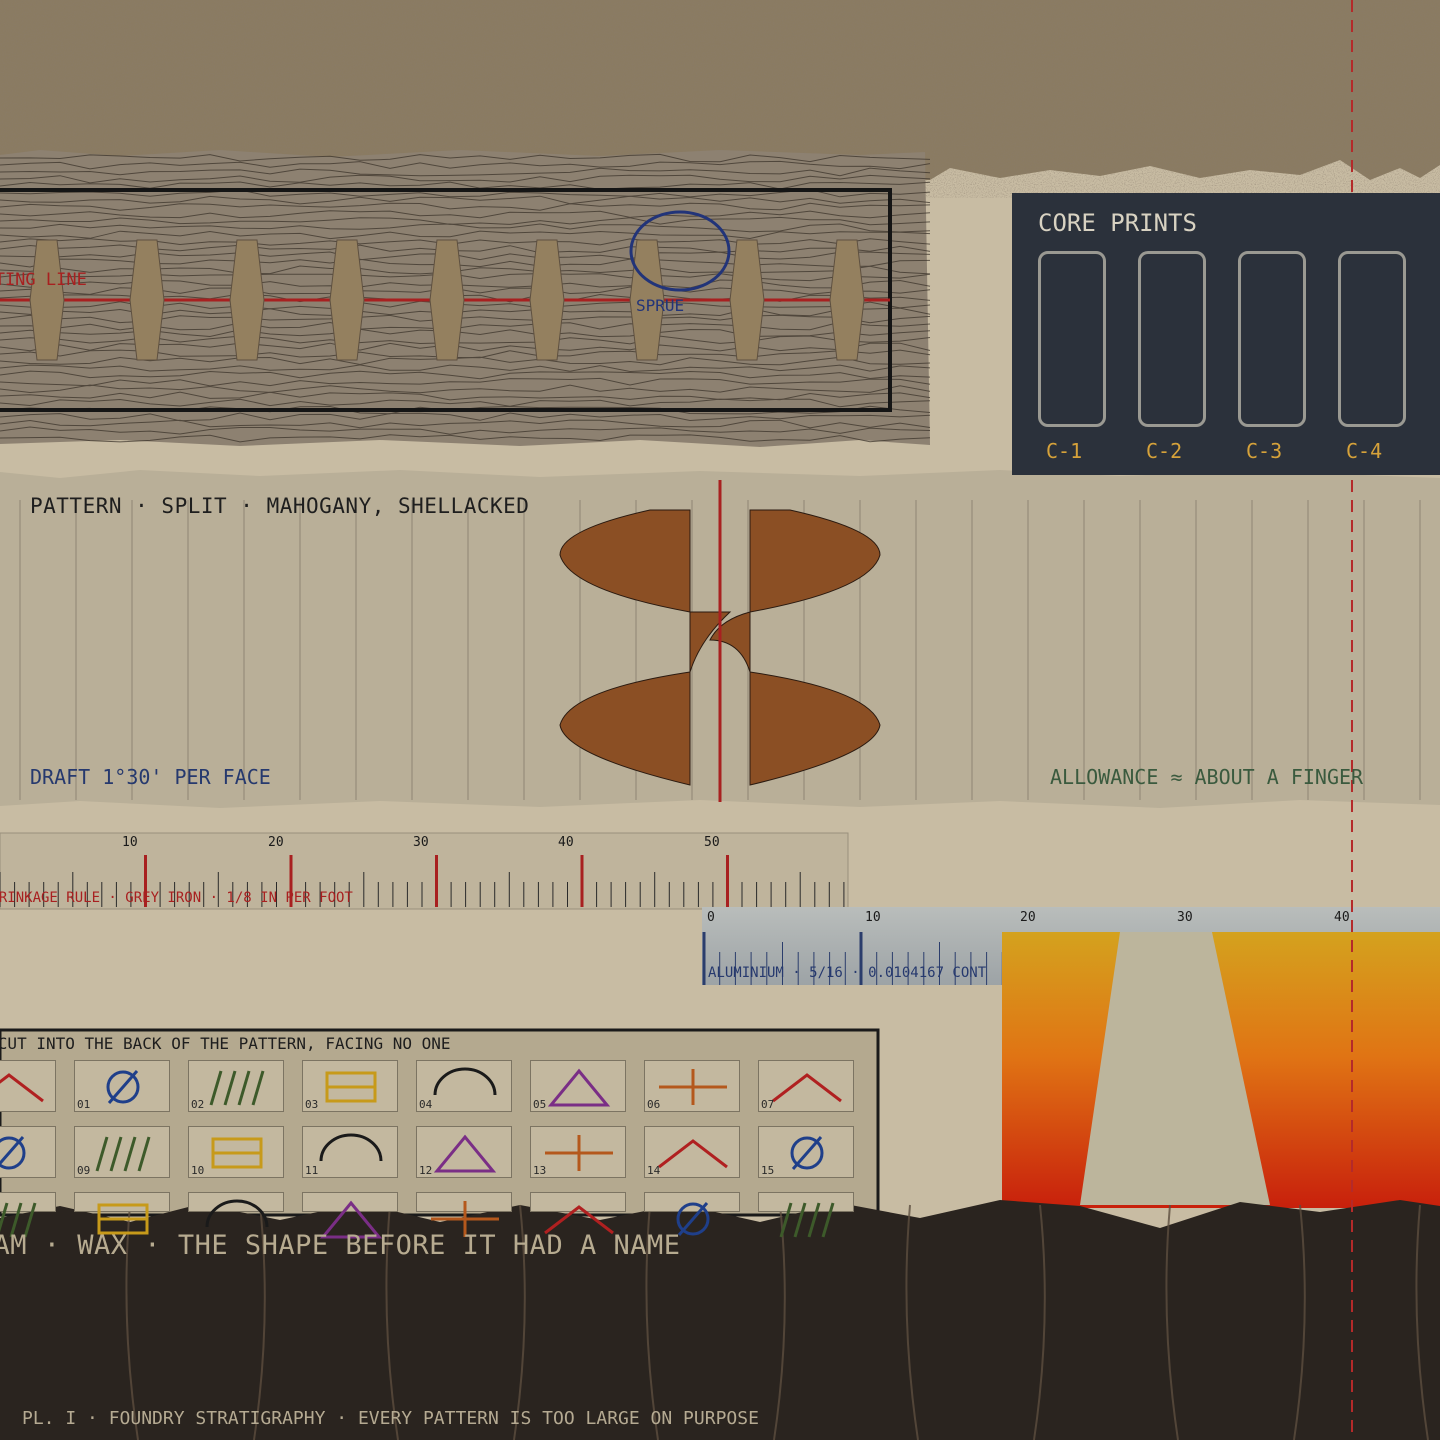  Describe the element at coordinates (1207, 777) in the screenshot. I see `allowance-note: ALLOWANCE ≈ ABOUT A FINGER` at that location.